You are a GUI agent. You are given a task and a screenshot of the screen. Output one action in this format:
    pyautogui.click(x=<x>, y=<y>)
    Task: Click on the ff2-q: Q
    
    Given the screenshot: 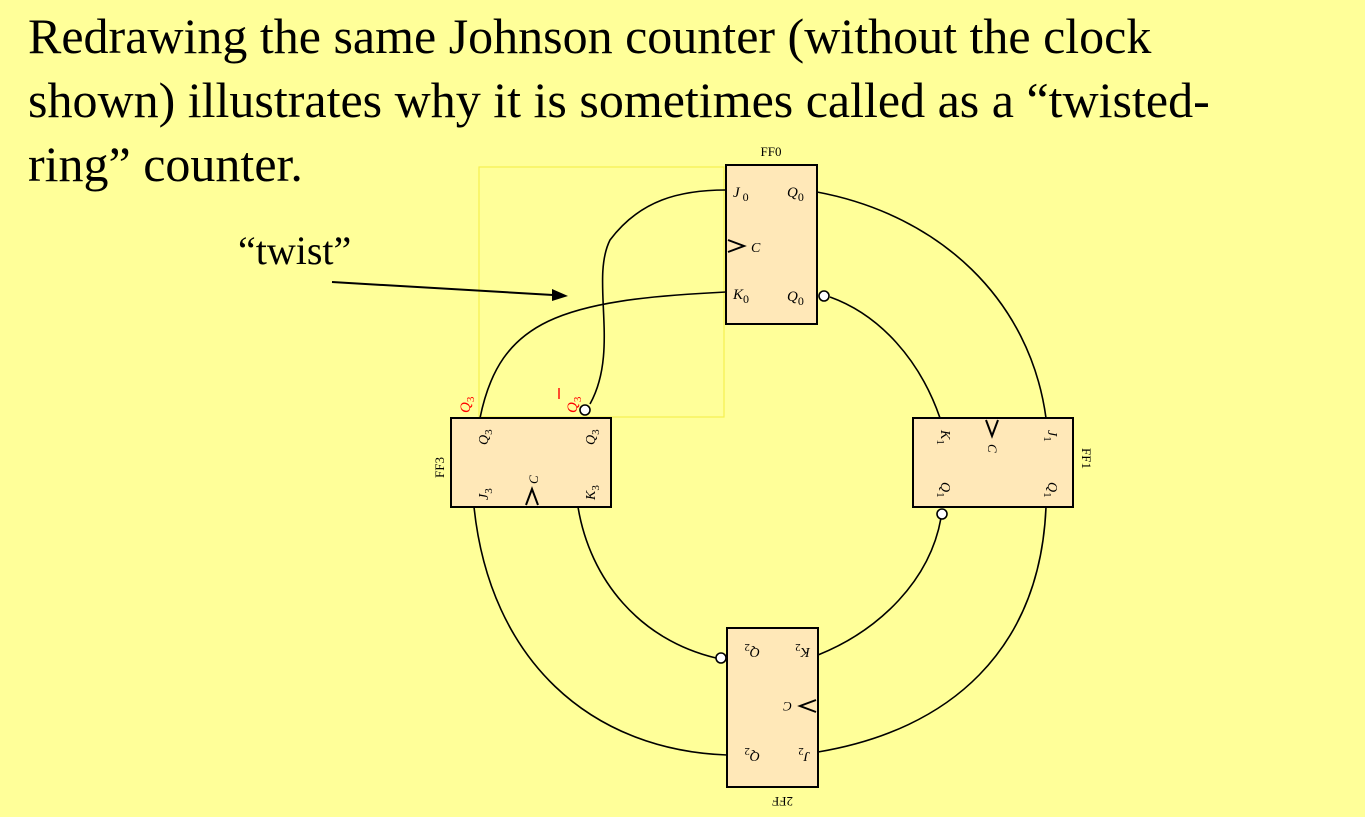 What is the action you would take?
    pyautogui.click(x=755, y=755)
    